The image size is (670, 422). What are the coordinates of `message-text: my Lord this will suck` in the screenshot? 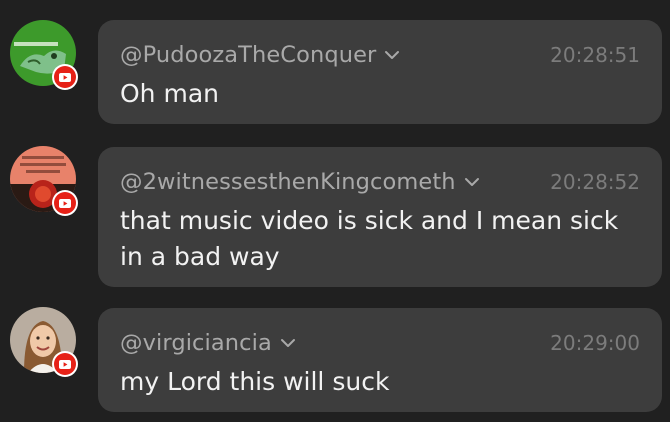 It's located at (255, 381).